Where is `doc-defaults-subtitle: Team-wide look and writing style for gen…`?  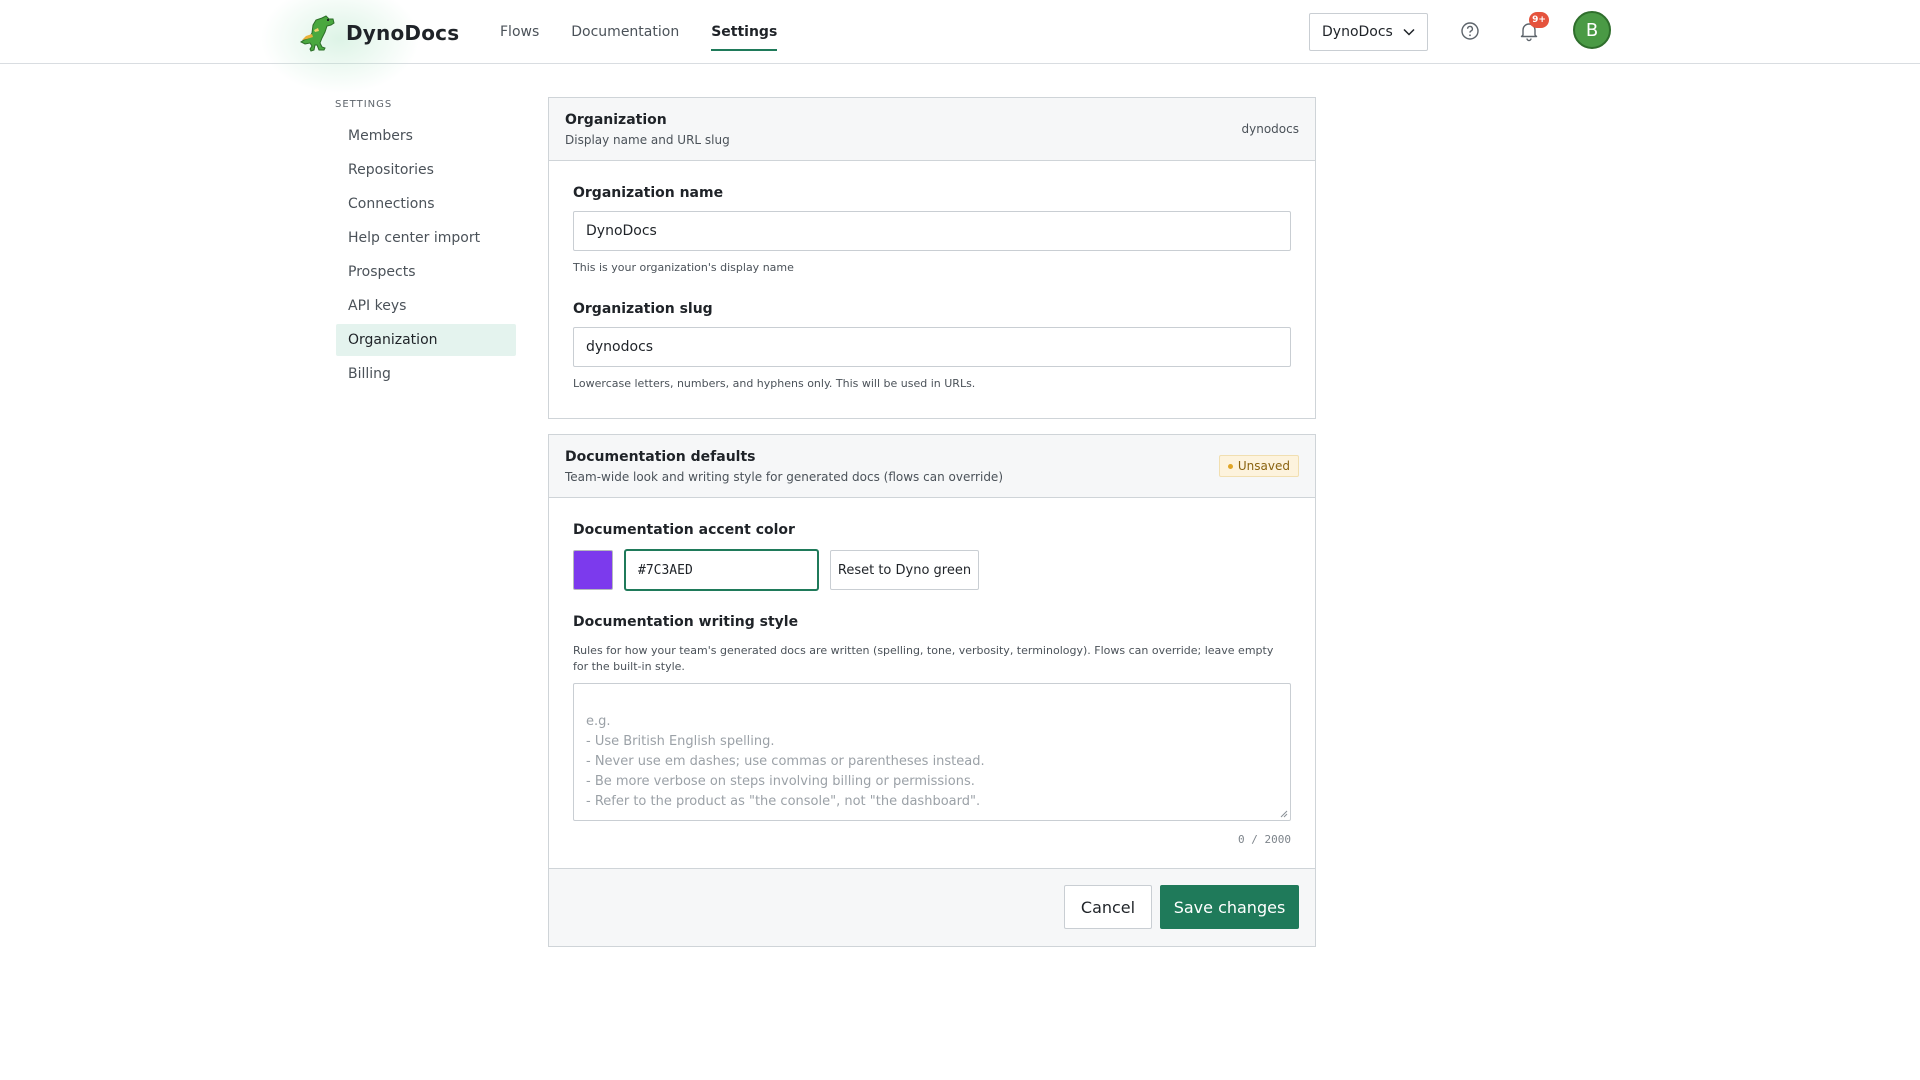 doc-defaults-subtitle: Team-wide look and writing style for gen… is located at coordinates (784, 477).